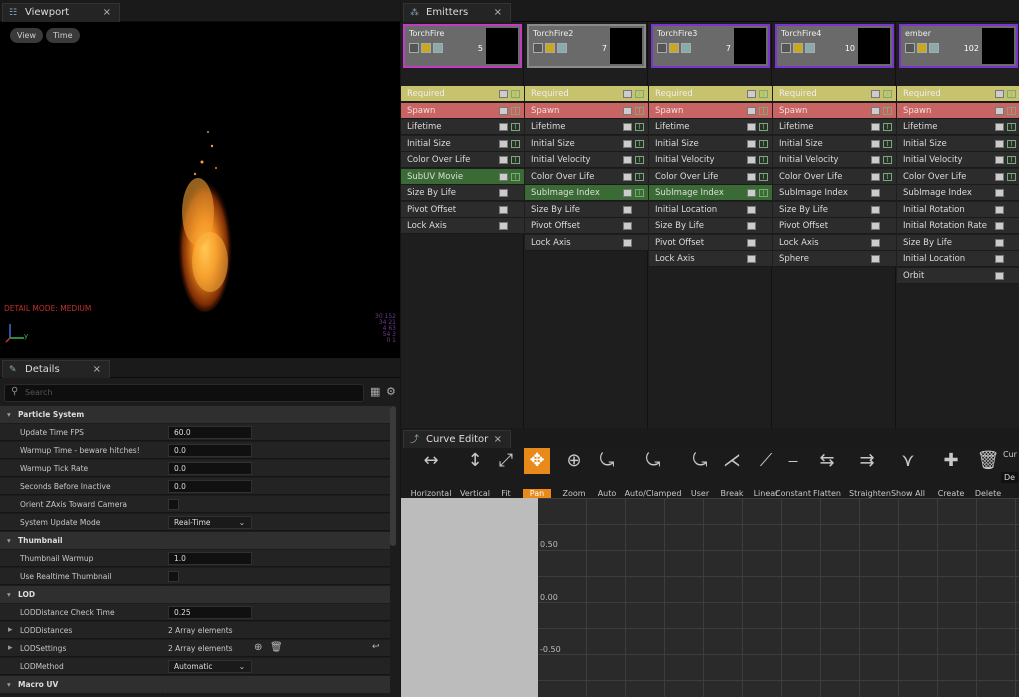 This screenshot has height=697, width=1019. What do you see at coordinates (834, 46) in the screenshot?
I see `emitter-header: TorchFire4 10` at bounding box center [834, 46].